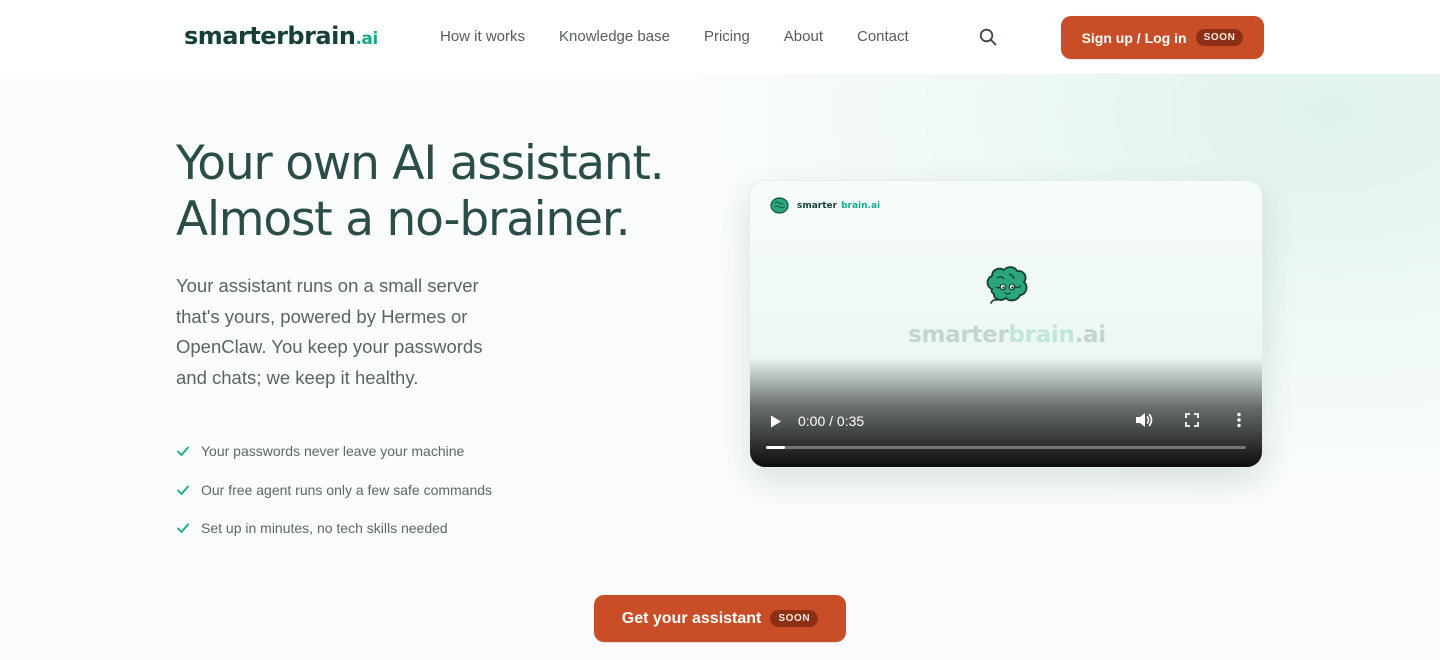 The height and width of the screenshot is (660, 1440). What do you see at coordinates (776, 421) in the screenshot?
I see `play-icon` at bounding box center [776, 421].